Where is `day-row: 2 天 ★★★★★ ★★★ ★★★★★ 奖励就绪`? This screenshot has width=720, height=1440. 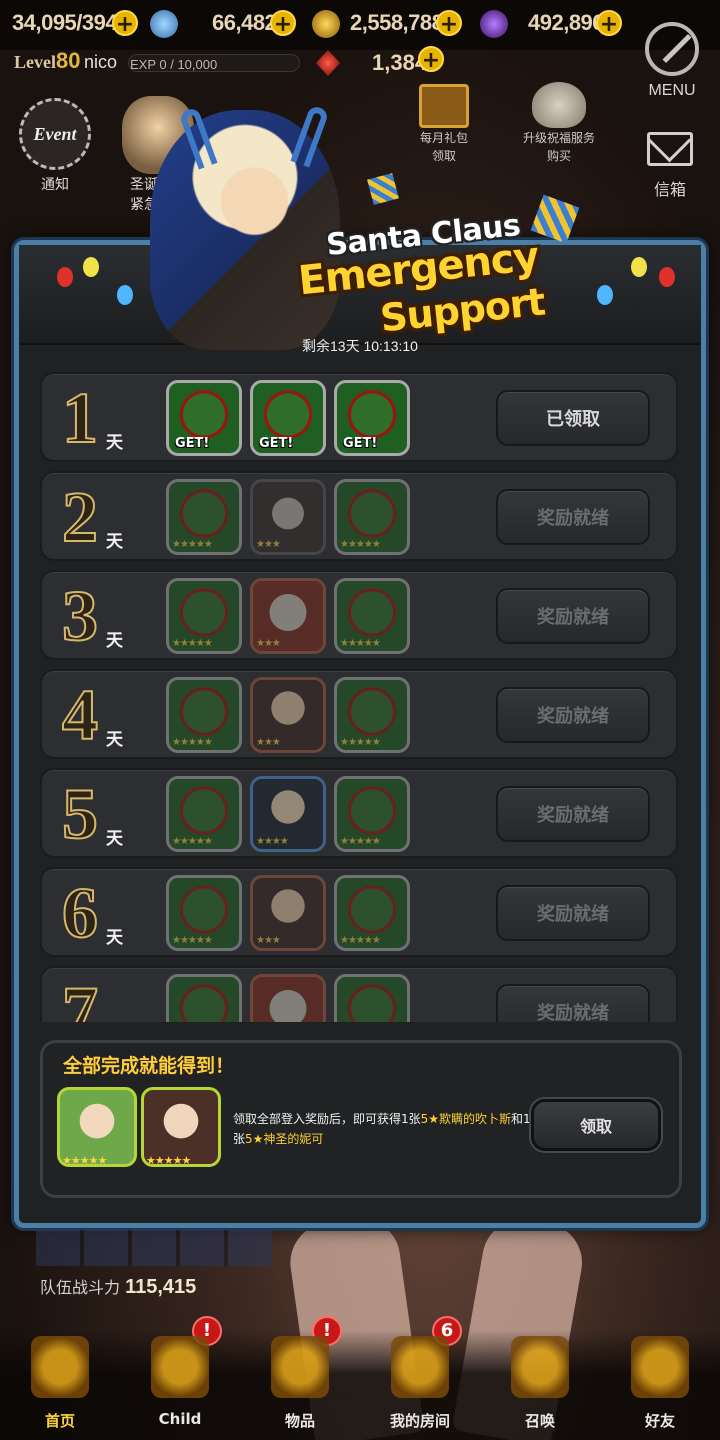
day-row: 2 天 ★★★★★ ★★★ ★★★★★ 奖励就绪 is located at coordinates (359, 516).